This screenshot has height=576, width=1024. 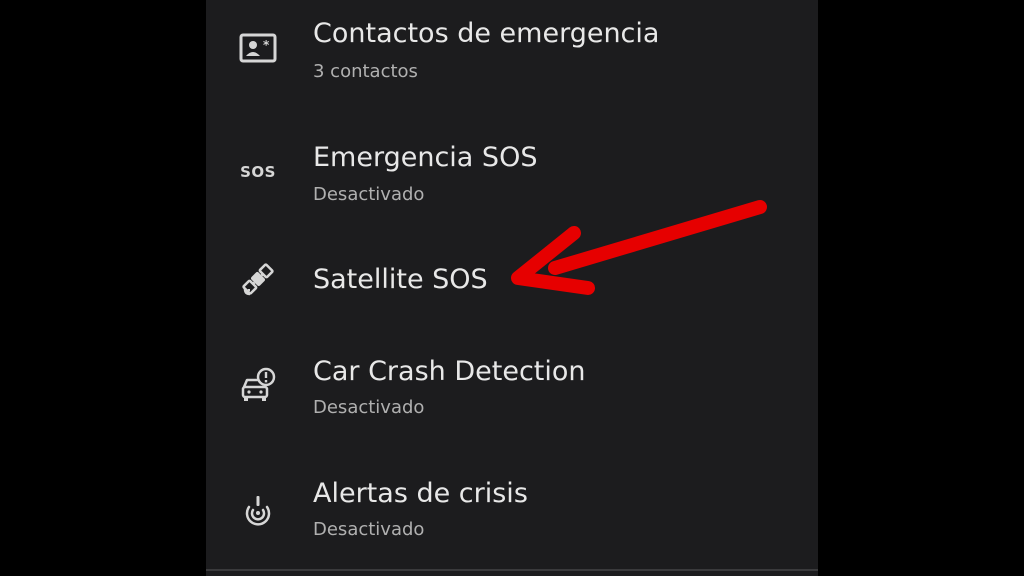 I want to click on settings-item-crisis-alerts: Alertas de crisis Desactivado, so click(x=512, y=506).